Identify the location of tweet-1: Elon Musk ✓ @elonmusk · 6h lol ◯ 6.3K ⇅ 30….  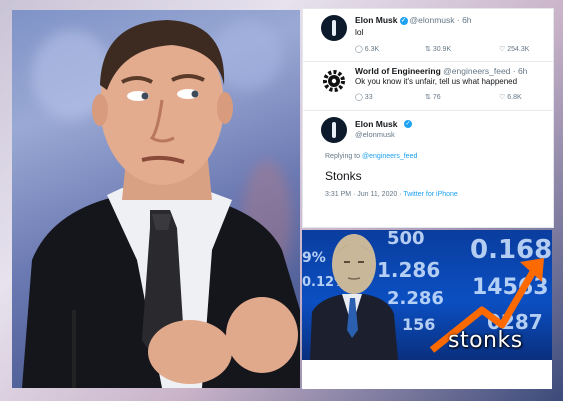
(428, 35).